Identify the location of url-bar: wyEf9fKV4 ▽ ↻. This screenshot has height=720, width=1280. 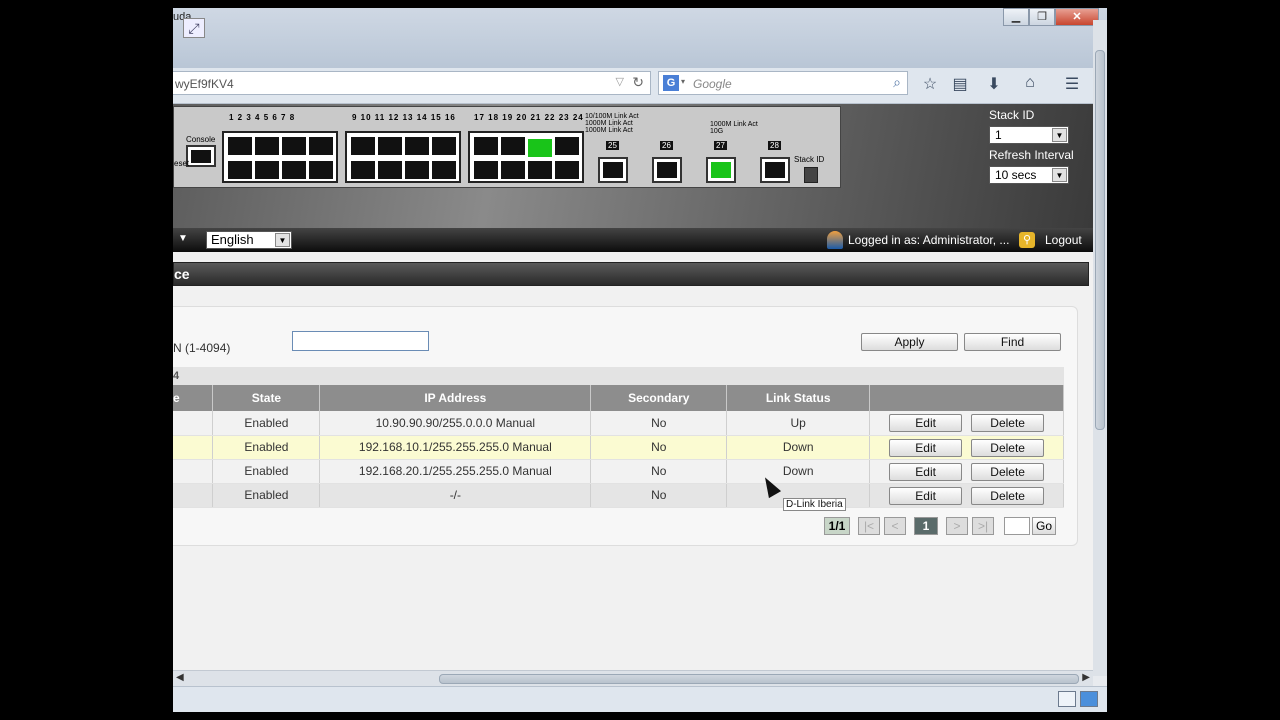
(412, 83).